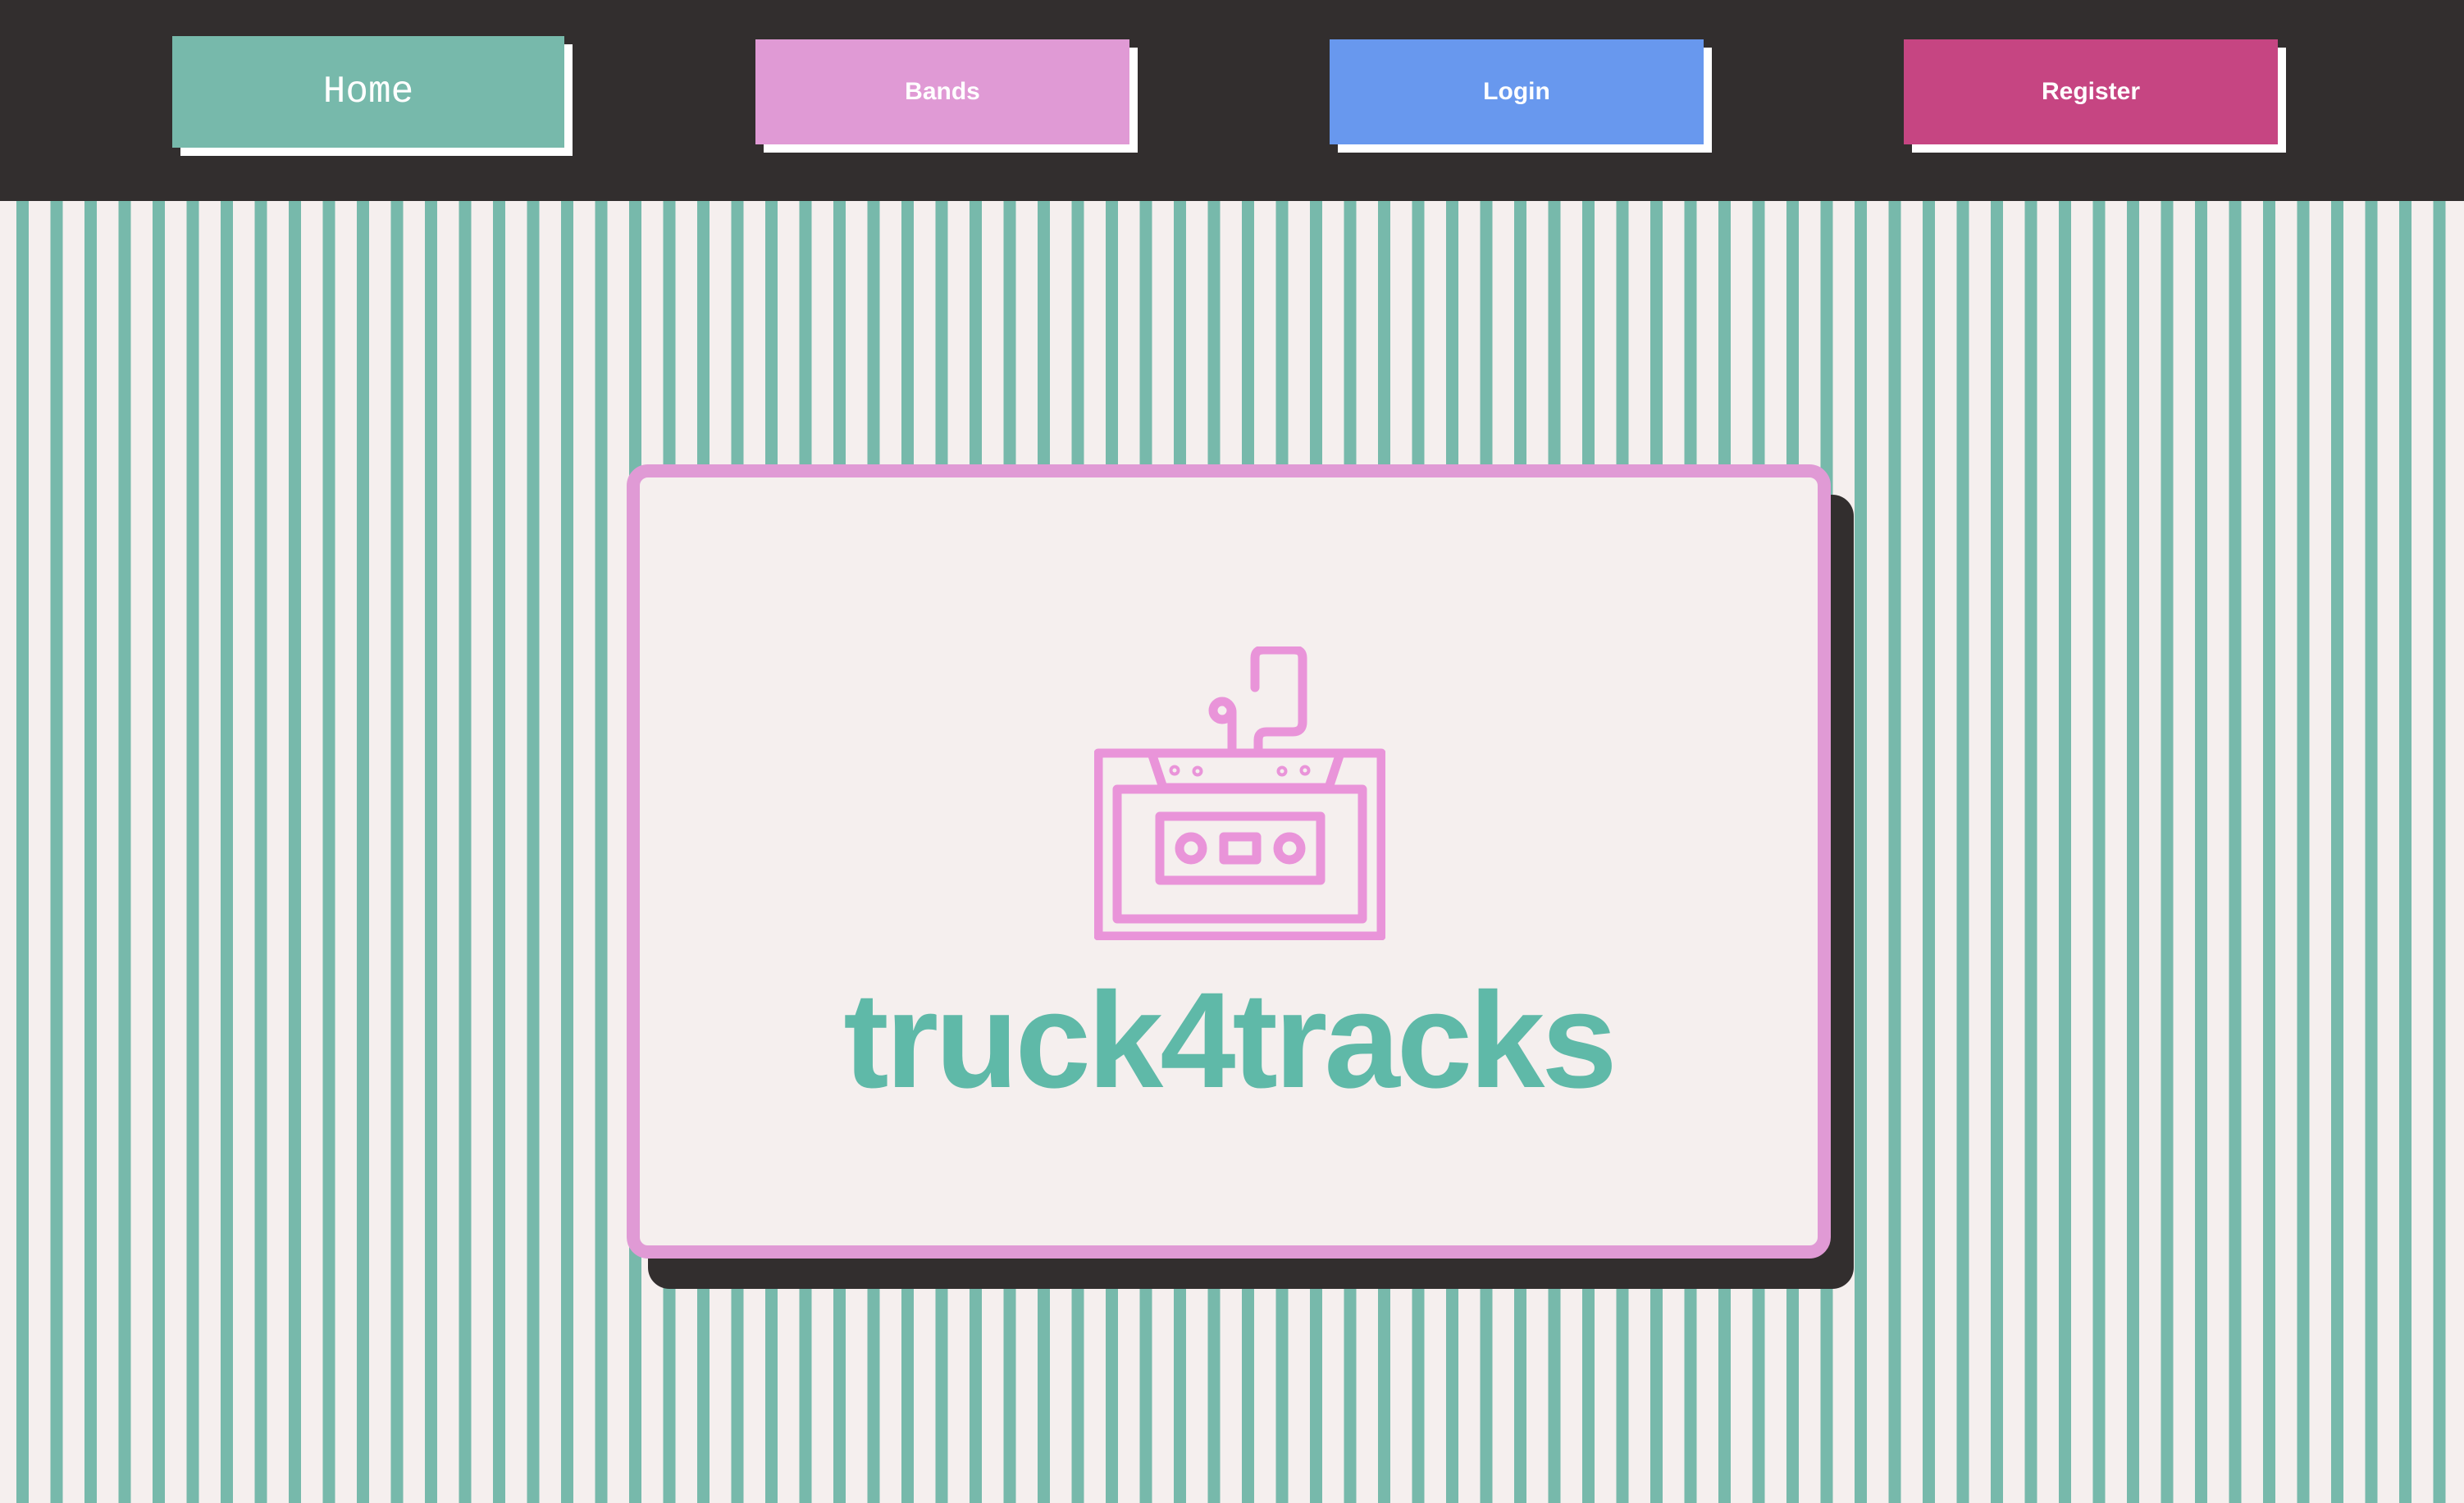 This screenshot has height=1503, width=2464. Describe the element at coordinates (1239, 793) in the screenshot. I see `cassette-tape-icon` at that location.